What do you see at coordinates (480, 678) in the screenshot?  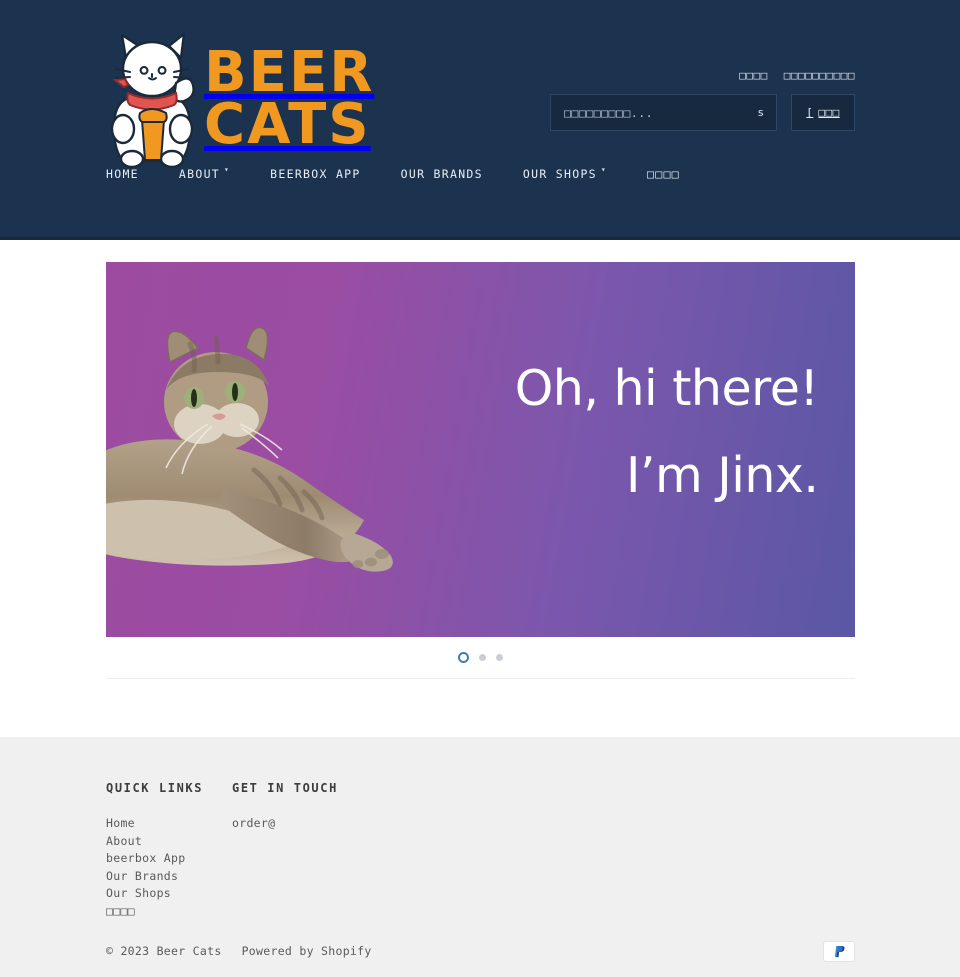 I see `section-divider` at bounding box center [480, 678].